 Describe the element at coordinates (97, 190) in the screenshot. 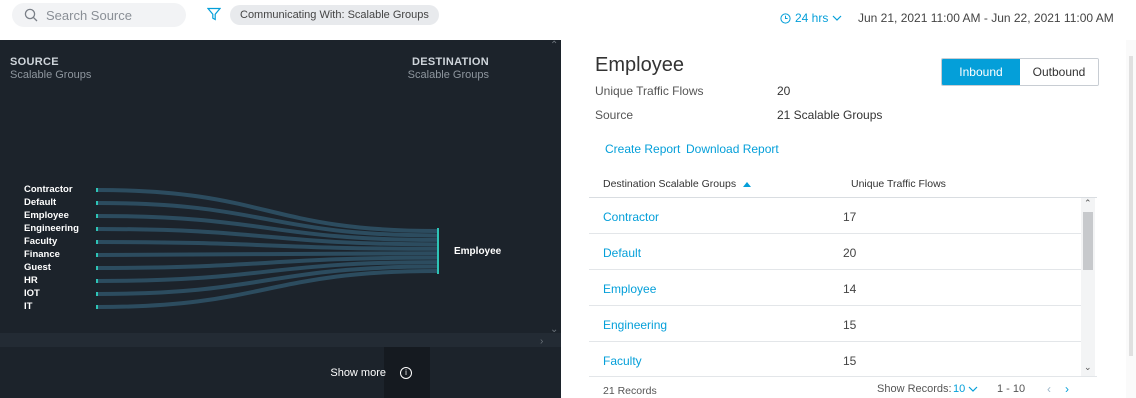

I see `source-node-contractor` at that location.